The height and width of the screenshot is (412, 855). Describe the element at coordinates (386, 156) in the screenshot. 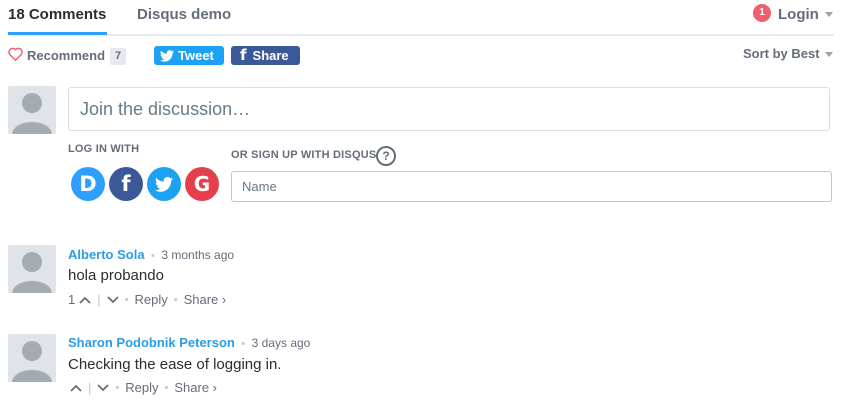

I see `help-icon: ?` at that location.